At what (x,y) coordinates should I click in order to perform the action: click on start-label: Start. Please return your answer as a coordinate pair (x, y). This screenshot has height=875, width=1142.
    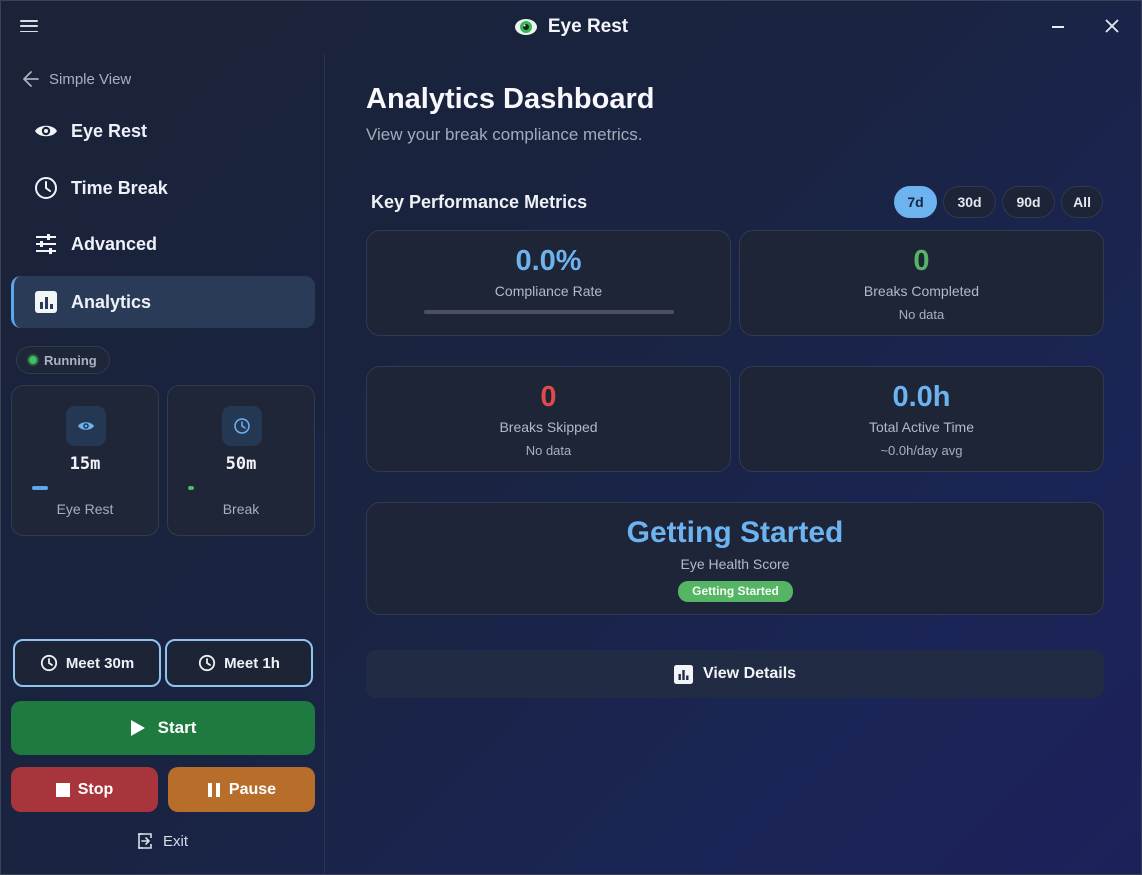
    Looking at the image, I should click on (177, 727).